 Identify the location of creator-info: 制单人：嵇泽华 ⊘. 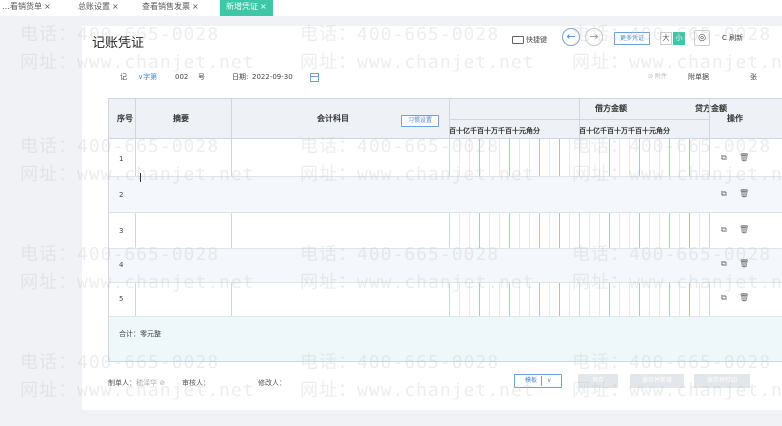
(136, 383).